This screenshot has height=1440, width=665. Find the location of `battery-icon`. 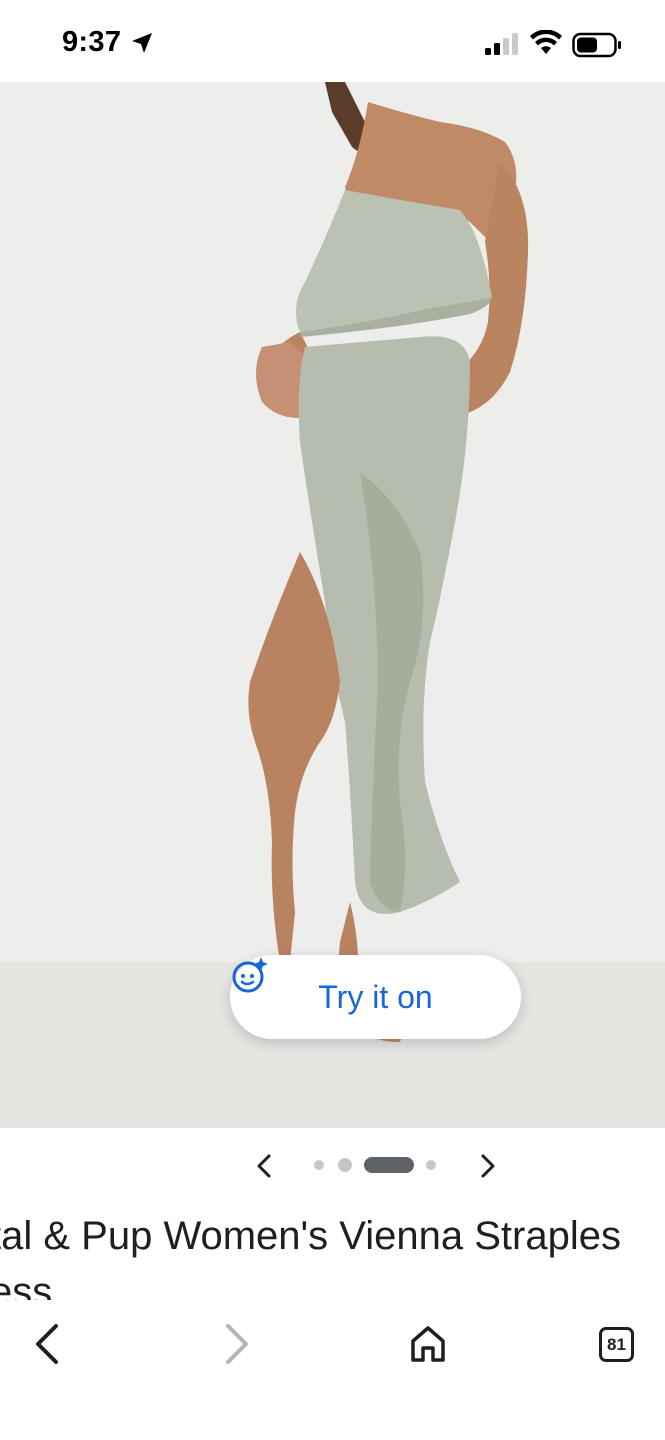

battery-icon is located at coordinates (596, 45).